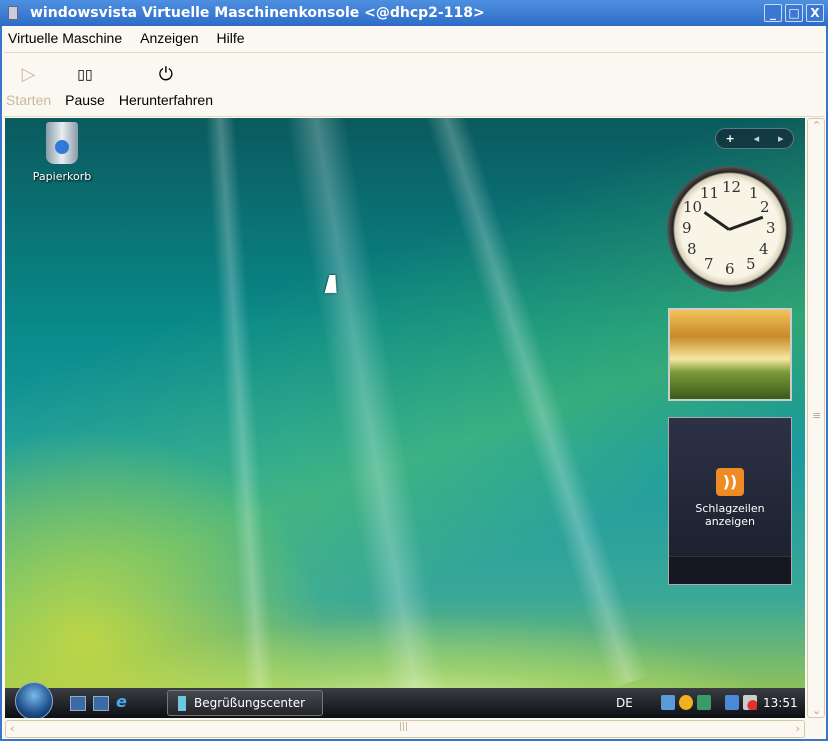 The height and width of the screenshot is (741, 828). Describe the element at coordinates (231, 40) in the screenshot. I see `menu-help: Hilfe` at that location.